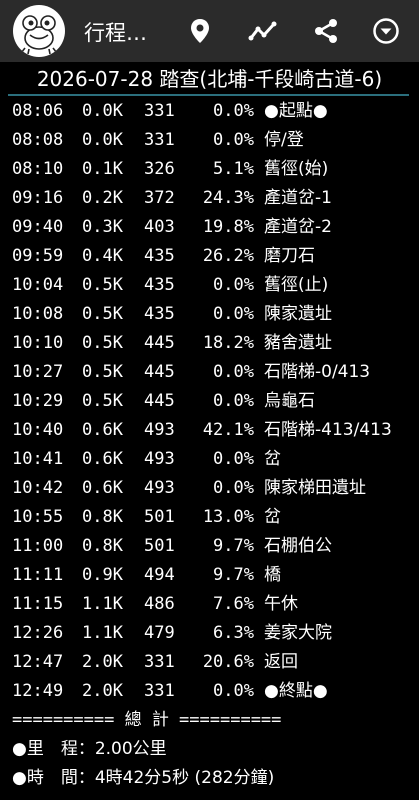 This screenshot has height=800, width=419. What do you see at coordinates (38, 111) in the screenshot?
I see `waypoint-time: 08:06` at bounding box center [38, 111].